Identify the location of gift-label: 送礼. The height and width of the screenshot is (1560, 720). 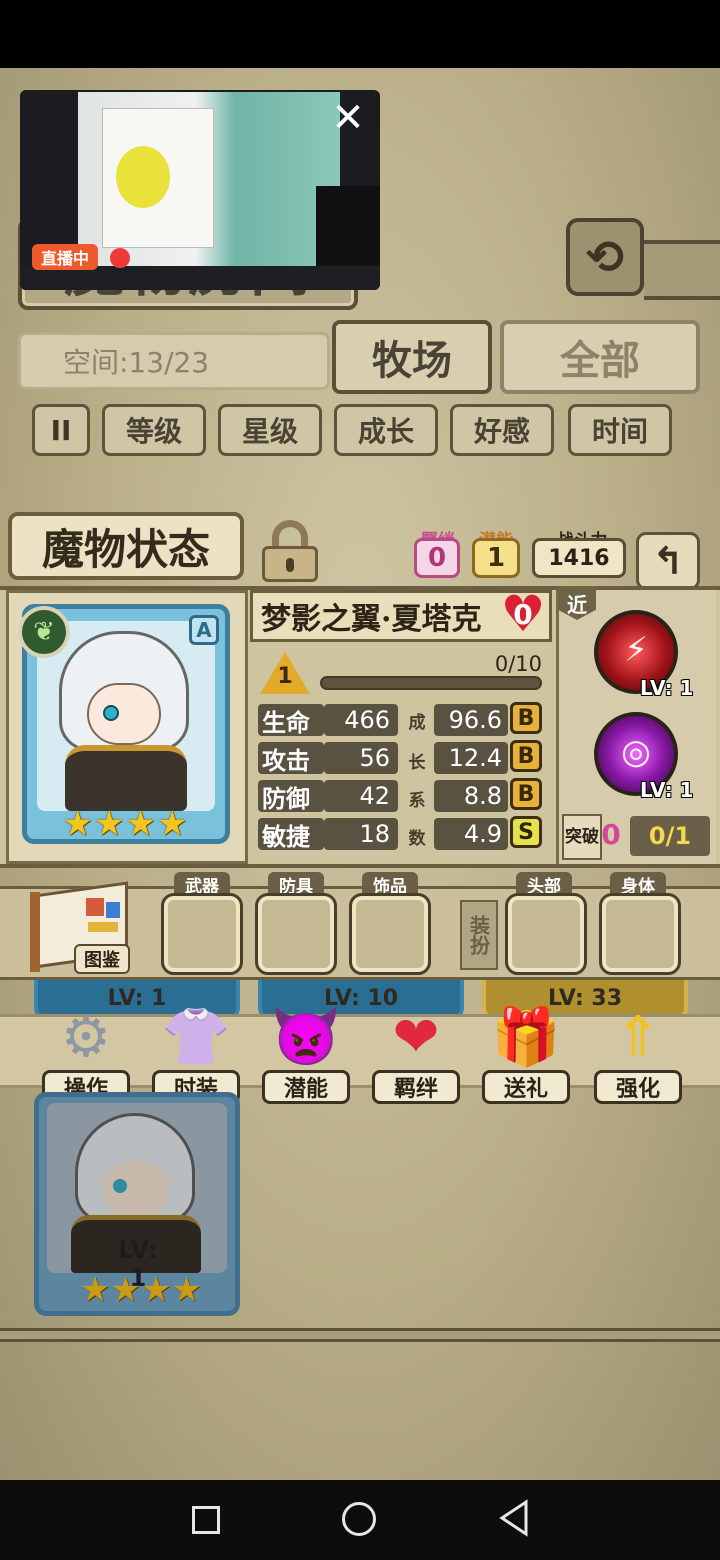
(526, 1087).